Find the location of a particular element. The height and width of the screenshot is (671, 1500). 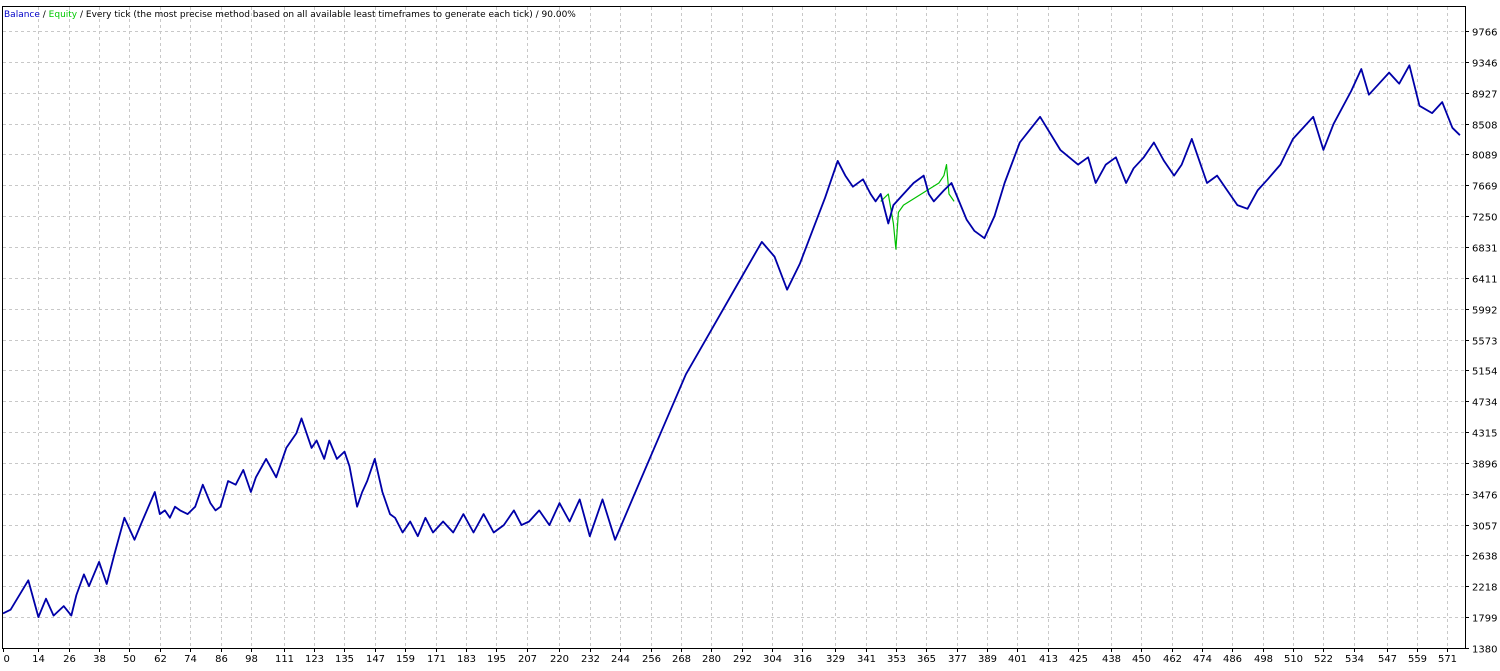

x-tick-label: 559 is located at coordinates (1417, 659).